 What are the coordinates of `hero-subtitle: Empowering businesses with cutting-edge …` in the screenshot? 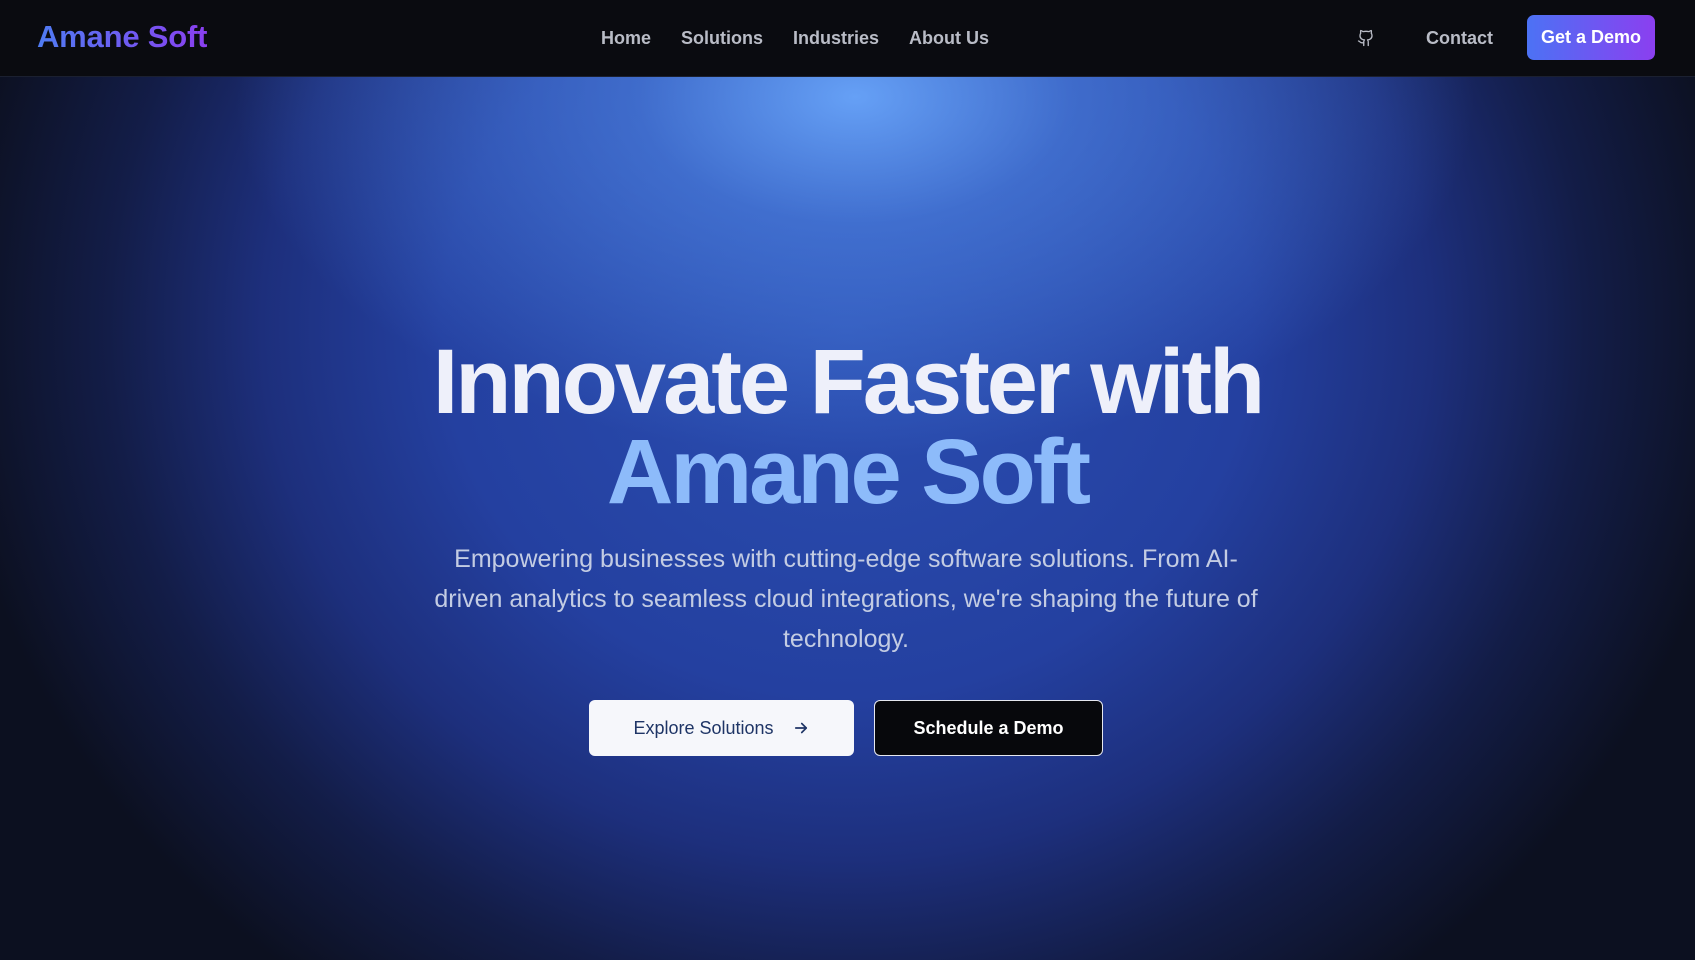 It's located at (846, 599).